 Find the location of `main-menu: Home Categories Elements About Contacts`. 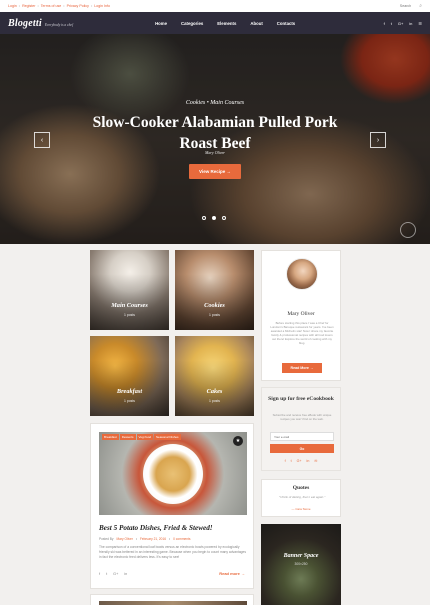

main-menu: Home Categories Elements About Contacts is located at coordinates (225, 23).